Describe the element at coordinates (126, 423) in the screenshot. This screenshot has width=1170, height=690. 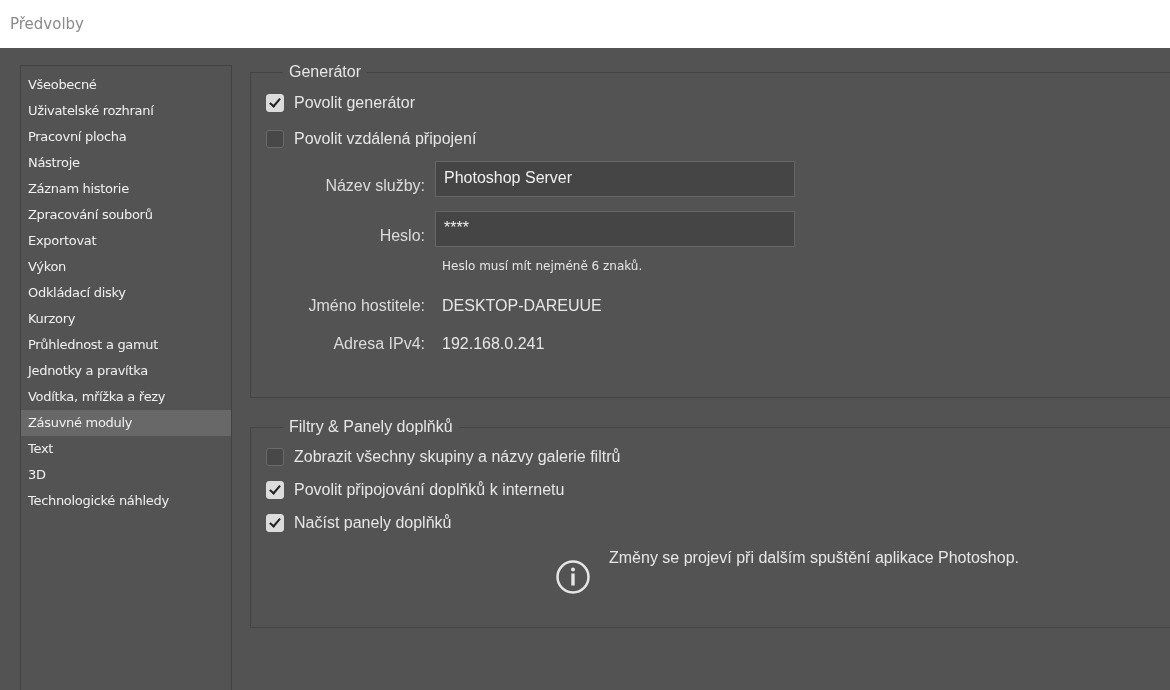
I see `sidebar-item: Zásuvné moduly` at that location.